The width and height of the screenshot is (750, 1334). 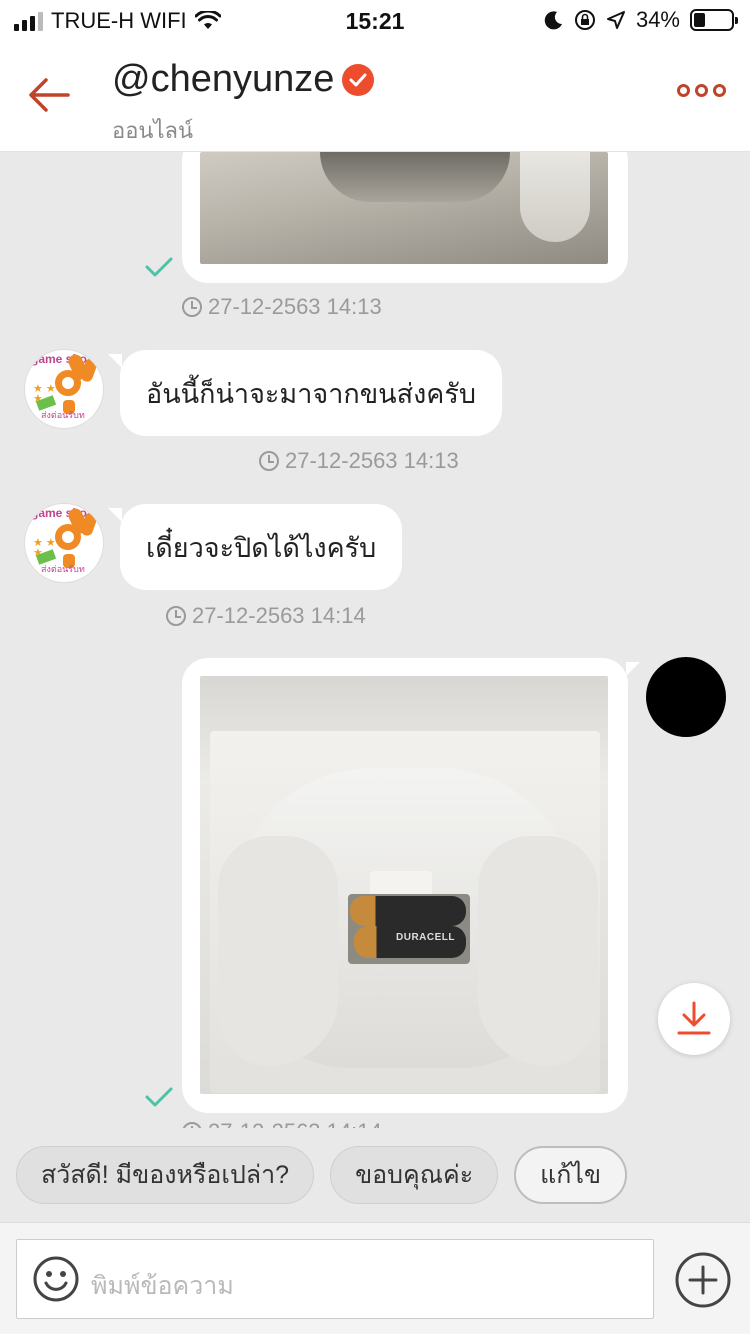 I want to click on download-button, so click(x=694, y=1019).